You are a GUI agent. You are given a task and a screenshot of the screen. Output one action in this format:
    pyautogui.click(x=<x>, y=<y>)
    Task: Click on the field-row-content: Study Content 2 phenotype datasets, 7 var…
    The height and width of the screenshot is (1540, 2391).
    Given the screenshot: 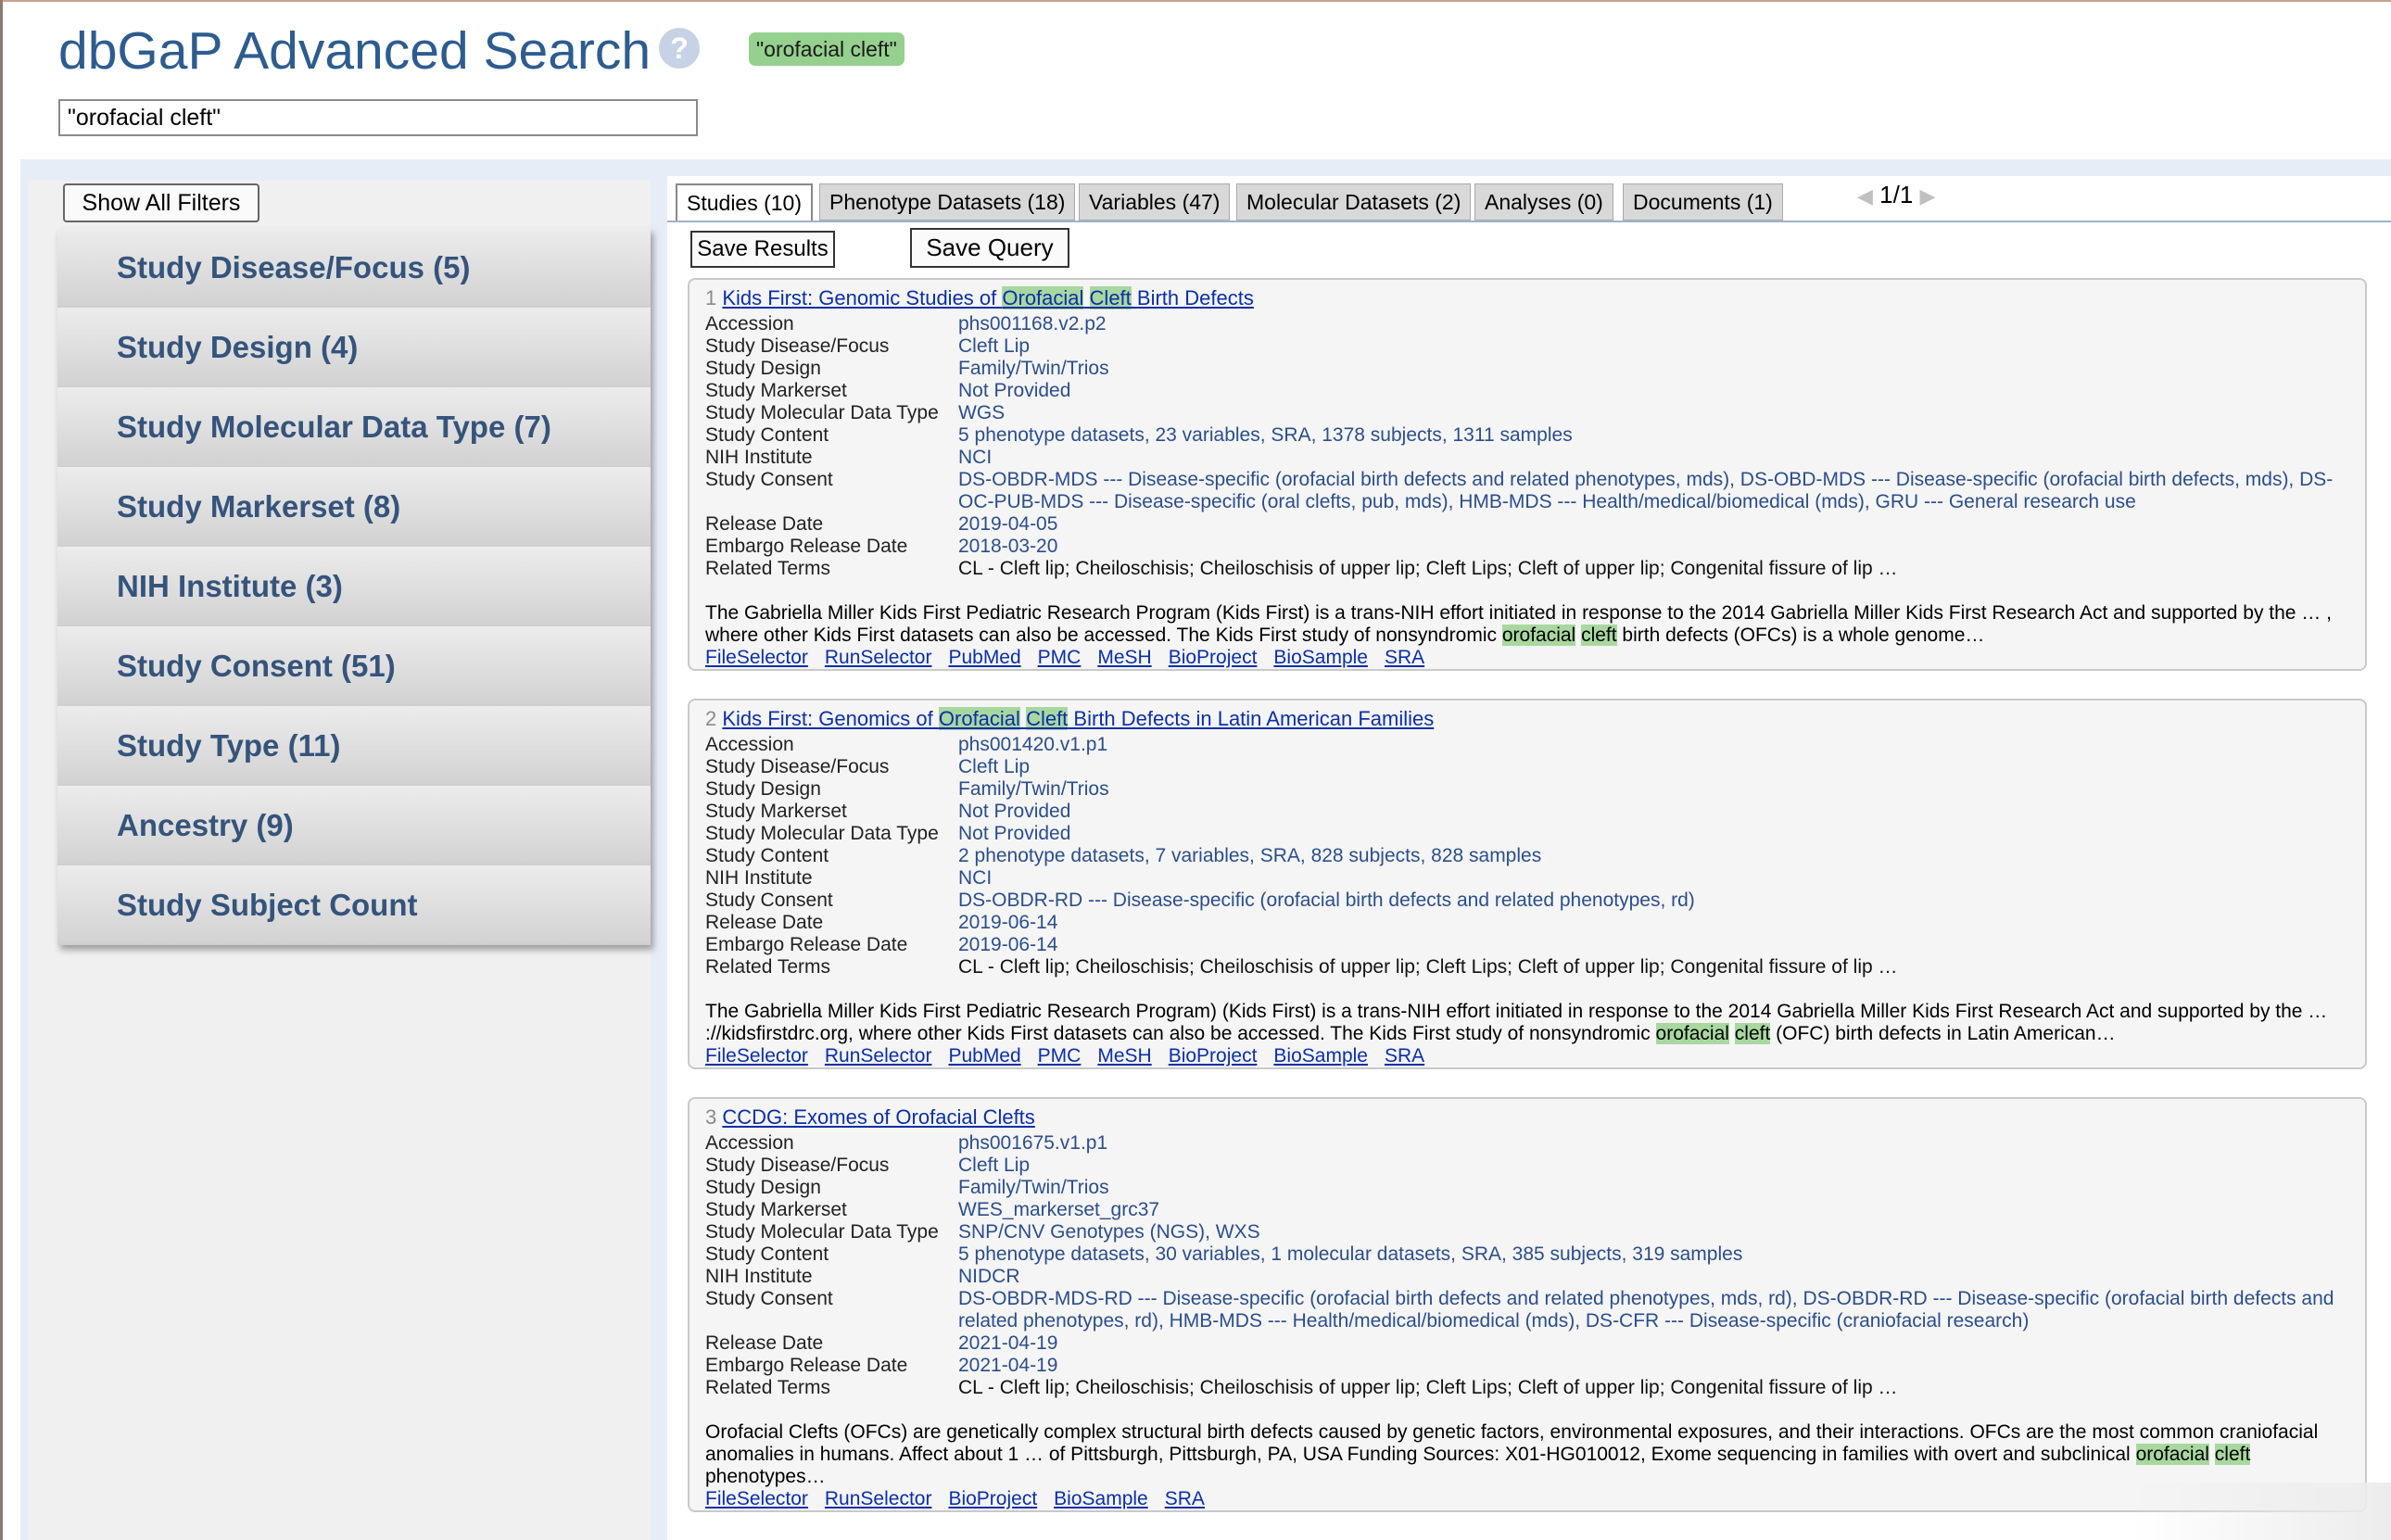 What is the action you would take?
    pyautogui.click(x=1535, y=856)
    